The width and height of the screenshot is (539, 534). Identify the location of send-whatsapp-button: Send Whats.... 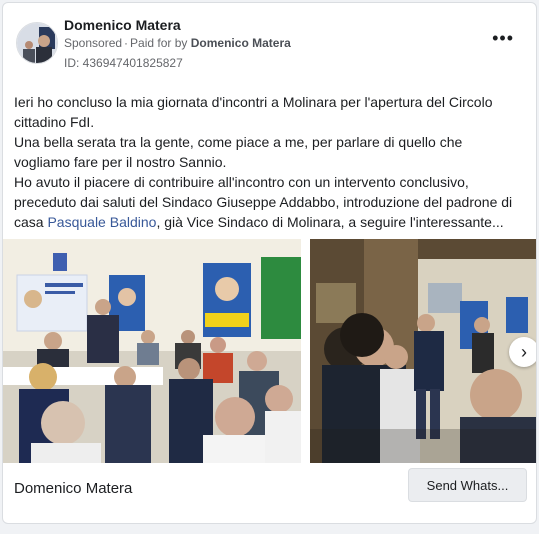
(467, 485).